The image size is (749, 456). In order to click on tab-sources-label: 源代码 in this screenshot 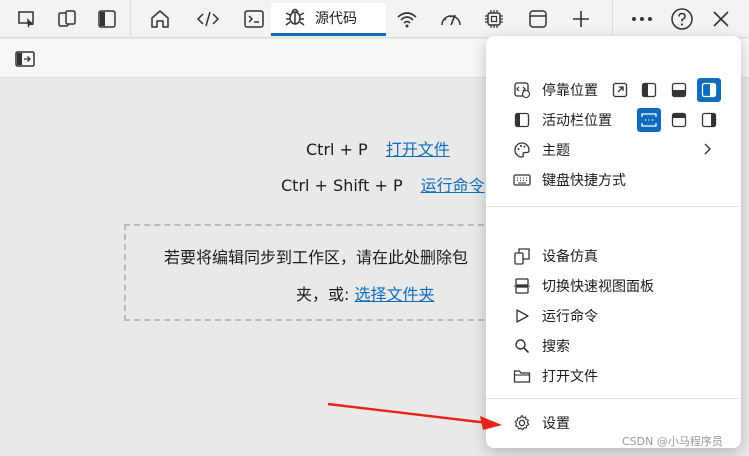, I will do `click(336, 19)`.